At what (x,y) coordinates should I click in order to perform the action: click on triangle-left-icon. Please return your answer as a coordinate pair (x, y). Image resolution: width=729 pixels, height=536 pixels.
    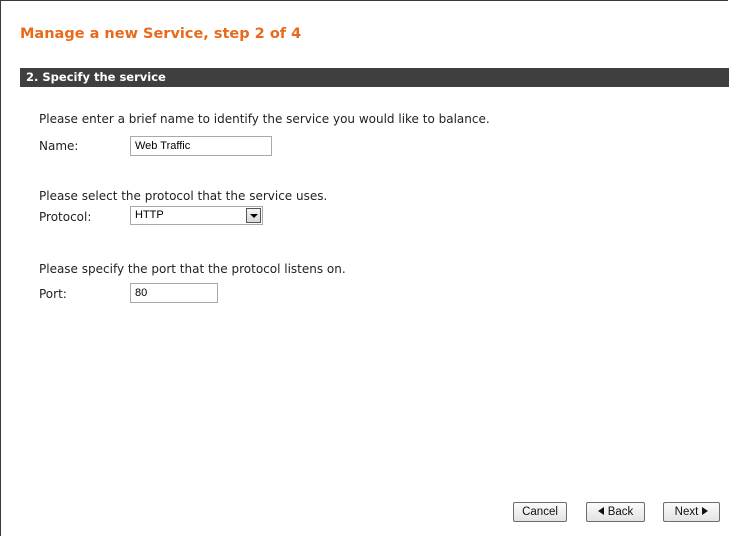
    Looking at the image, I should click on (600, 511).